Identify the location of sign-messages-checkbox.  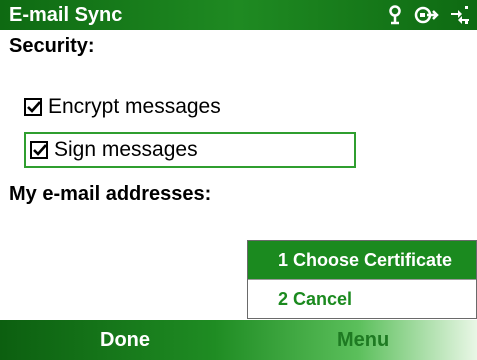
(39, 150).